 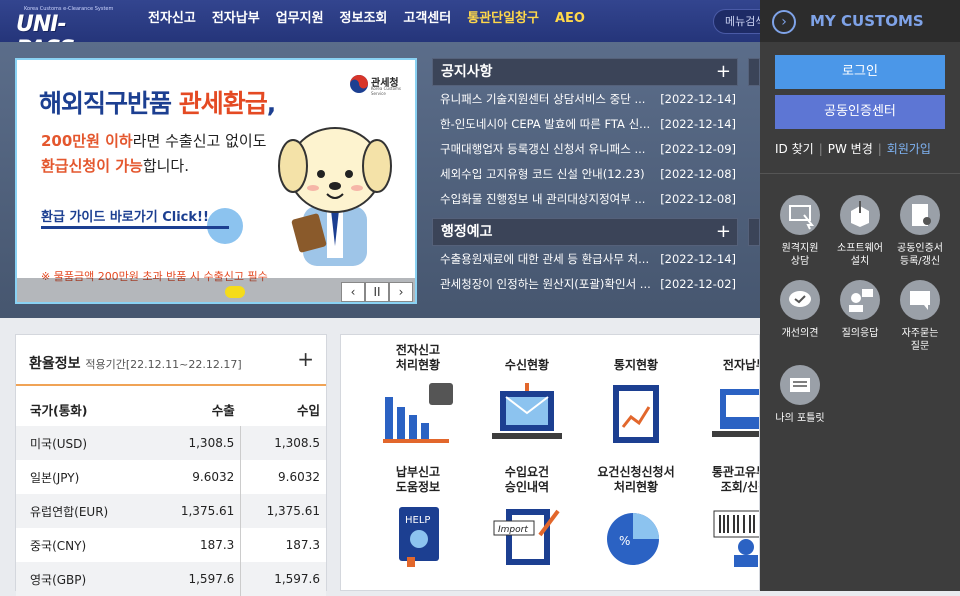 What do you see at coordinates (154, 141) in the screenshot?
I see `banner-line-2: 200만원 이하라면 수출신고 없이도` at bounding box center [154, 141].